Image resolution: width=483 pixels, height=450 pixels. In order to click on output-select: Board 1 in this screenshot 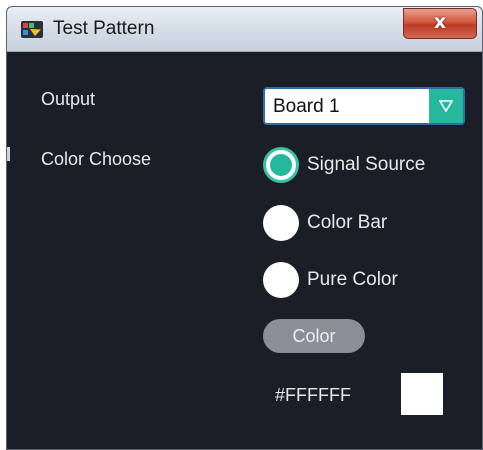, I will do `click(364, 106)`.